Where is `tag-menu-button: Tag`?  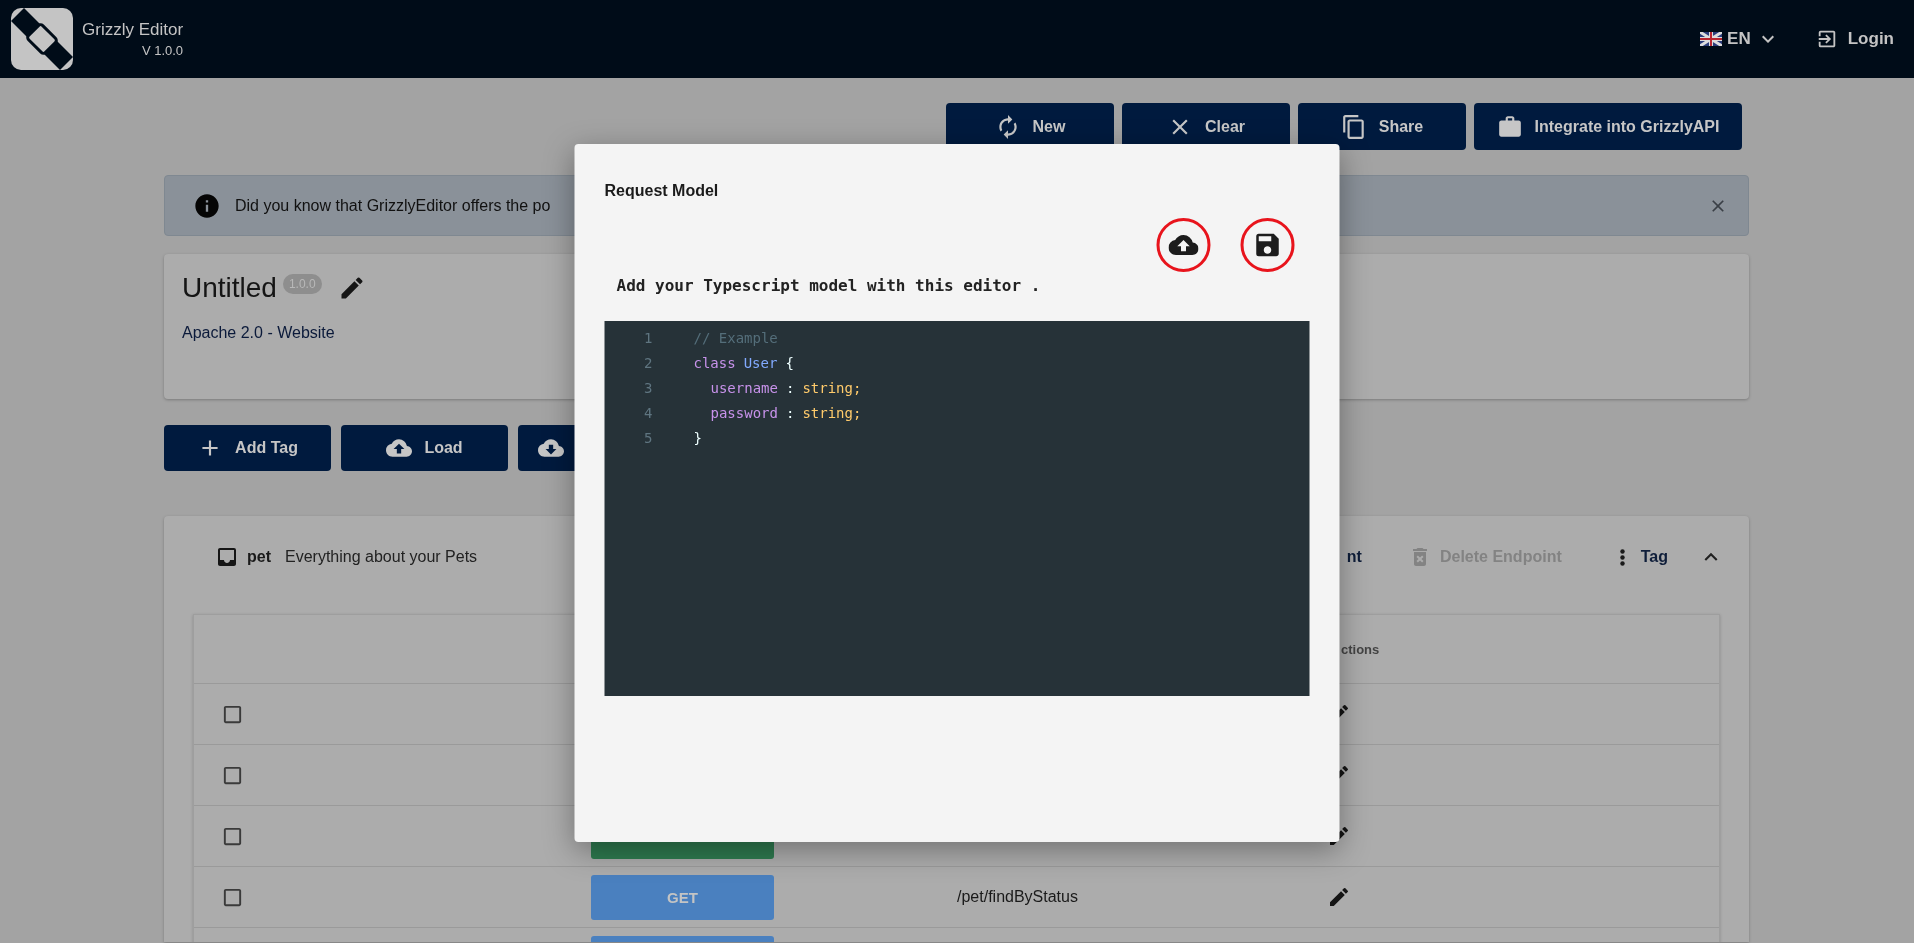
tag-menu-button: Tag is located at coordinates (1639, 557).